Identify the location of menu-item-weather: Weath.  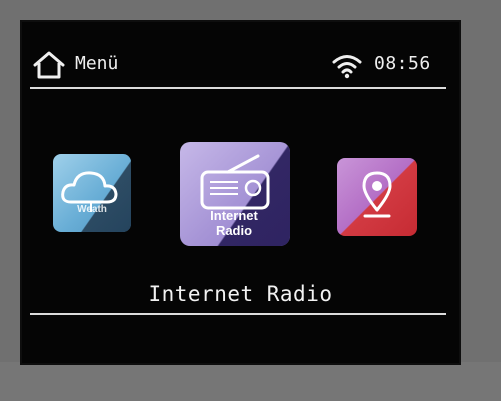
(92, 193).